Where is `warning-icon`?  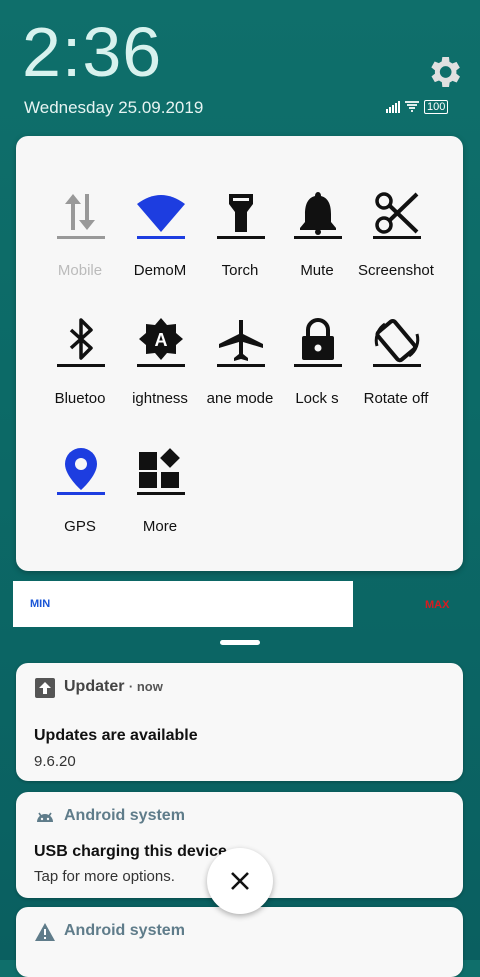
warning-icon is located at coordinates (45, 932).